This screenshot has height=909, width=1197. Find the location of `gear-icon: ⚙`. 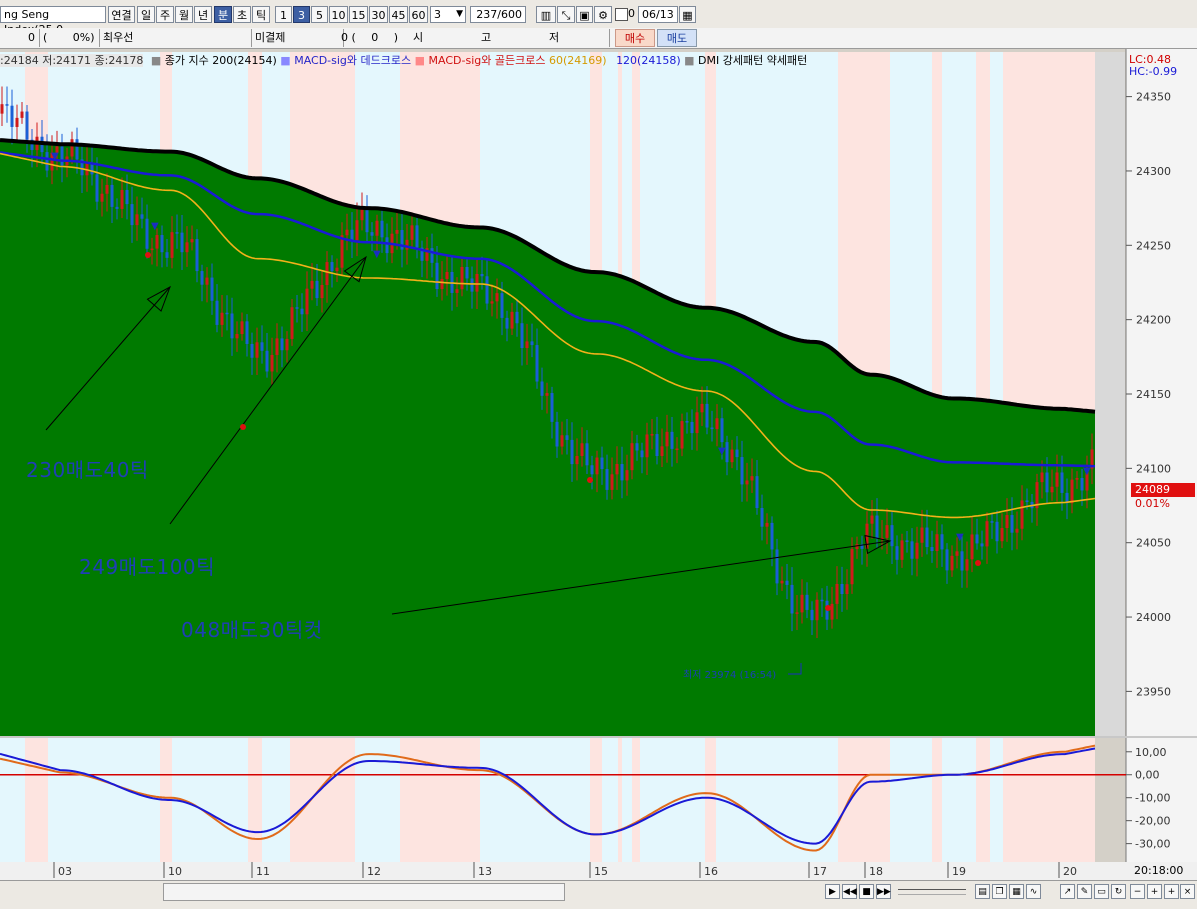

gear-icon: ⚙ is located at coordinates (603, 14).